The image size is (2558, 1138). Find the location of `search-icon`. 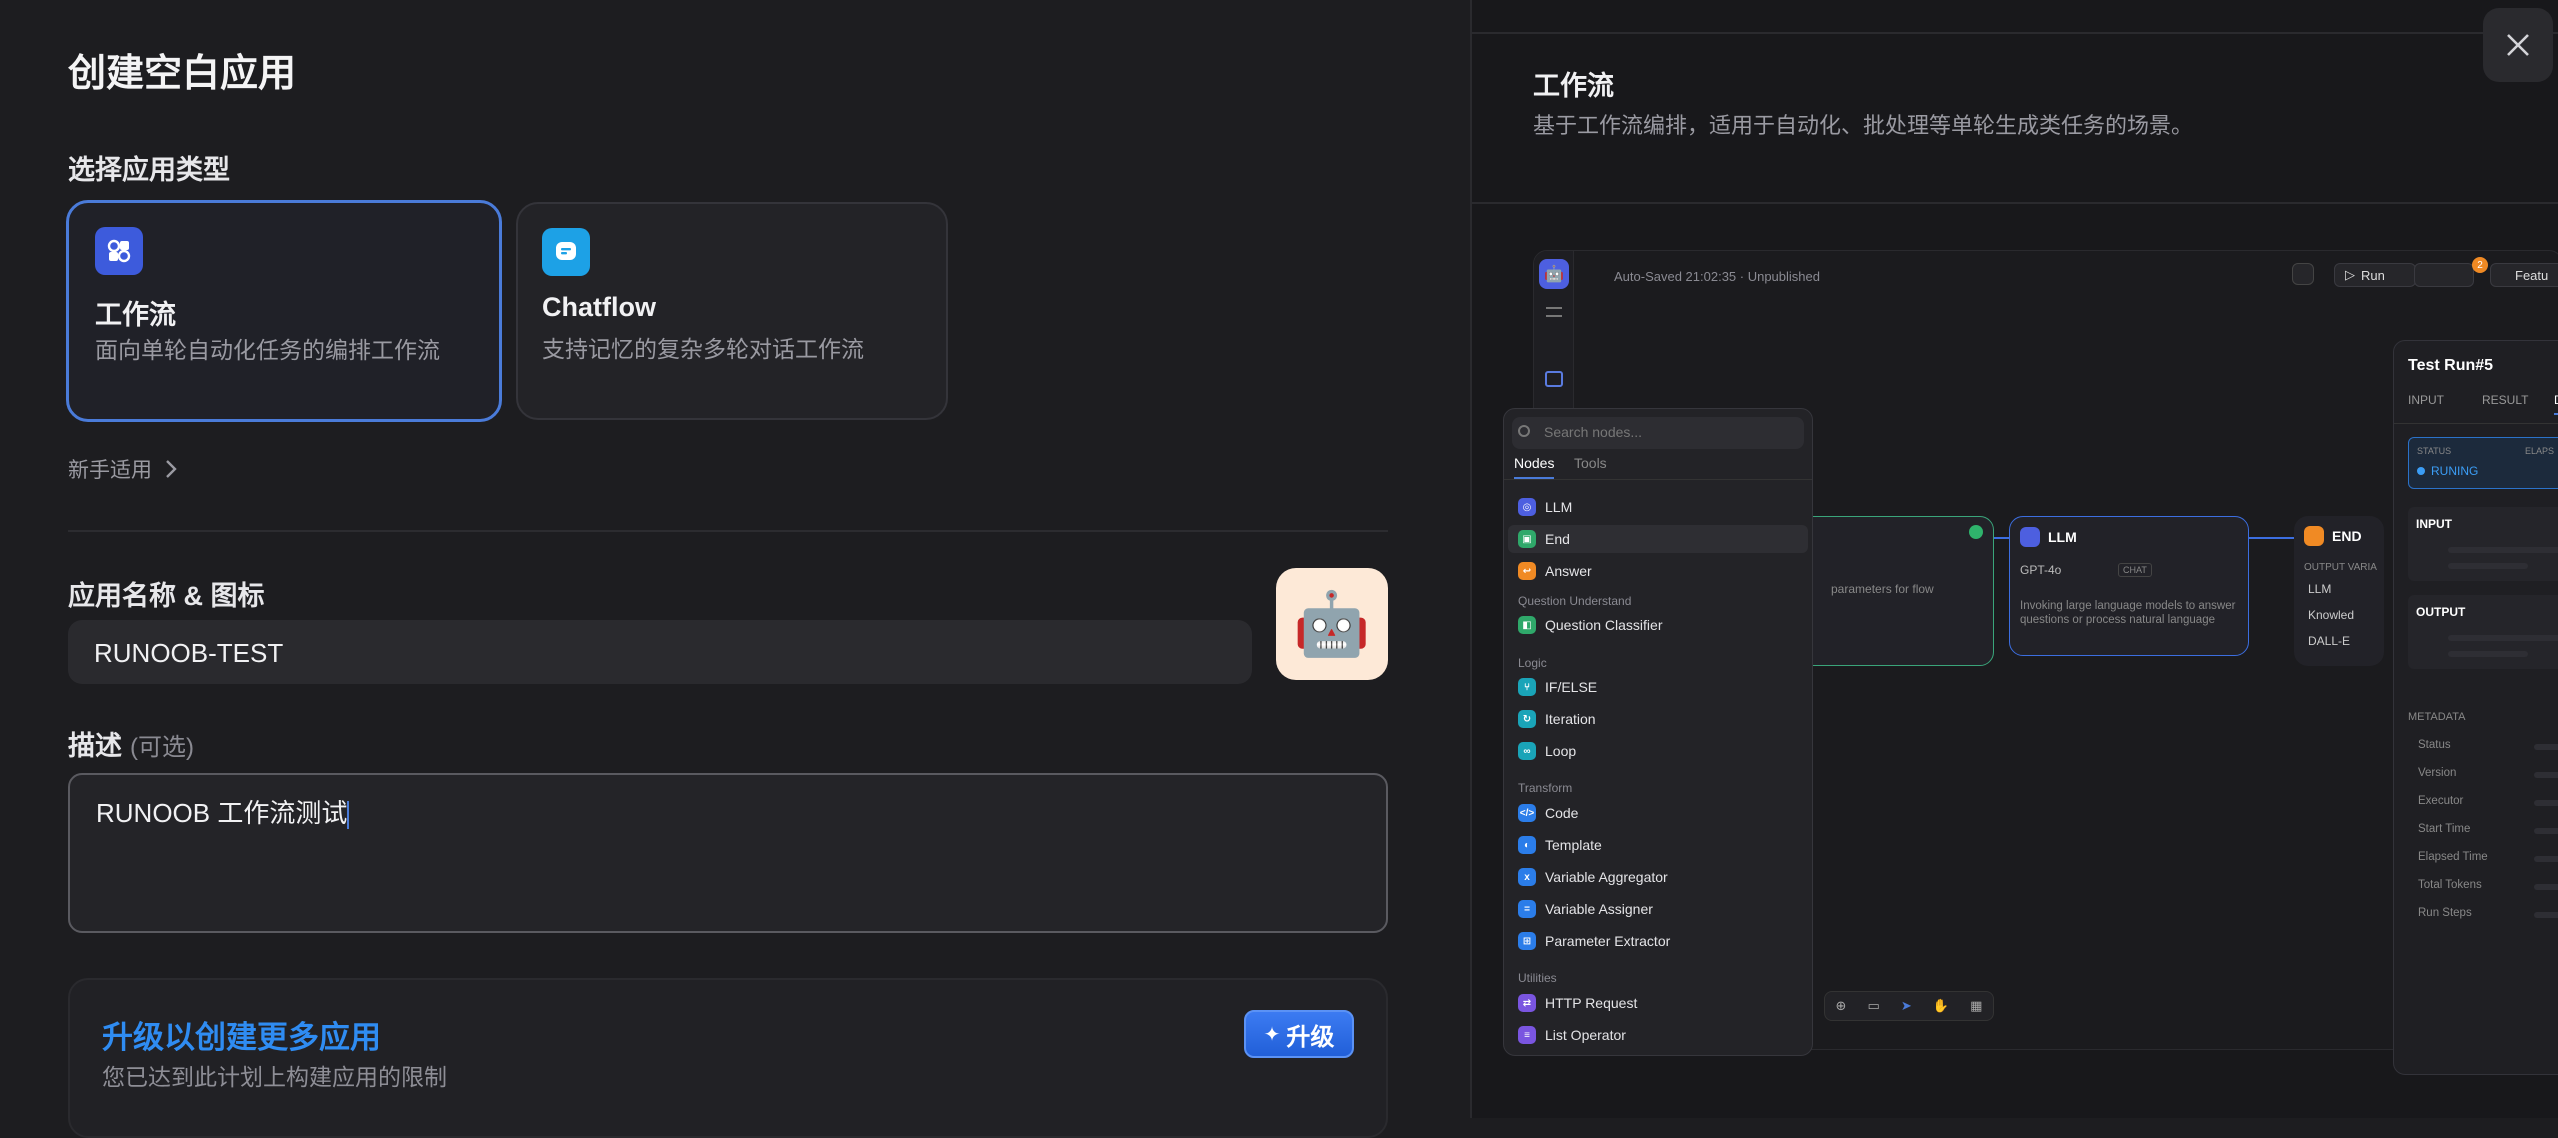

search-icon is located at coordinates (1524, 431).